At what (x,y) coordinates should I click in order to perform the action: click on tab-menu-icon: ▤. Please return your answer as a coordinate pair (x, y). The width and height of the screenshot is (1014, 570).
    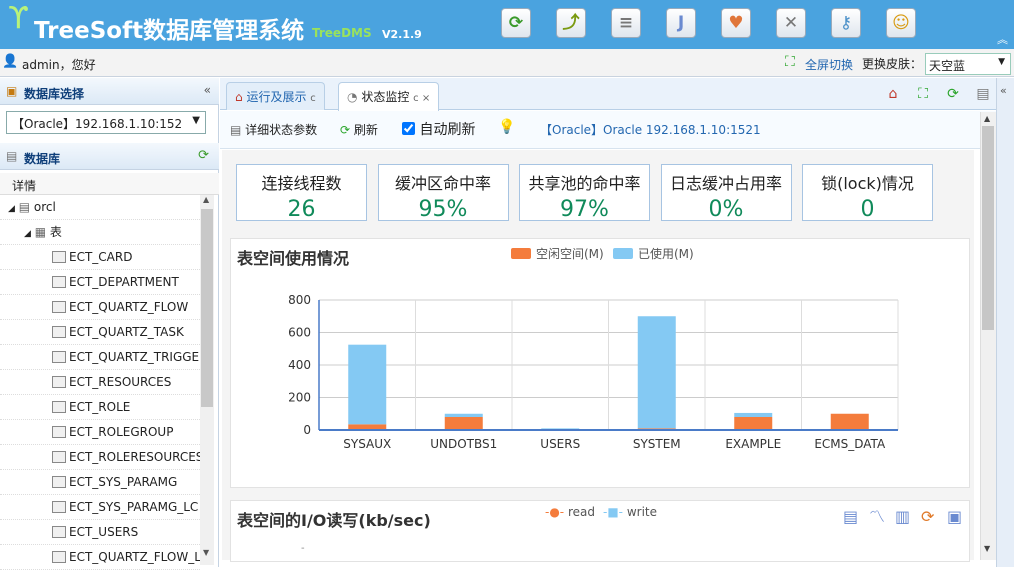
    Looking at the image, I should click on (983, 94).